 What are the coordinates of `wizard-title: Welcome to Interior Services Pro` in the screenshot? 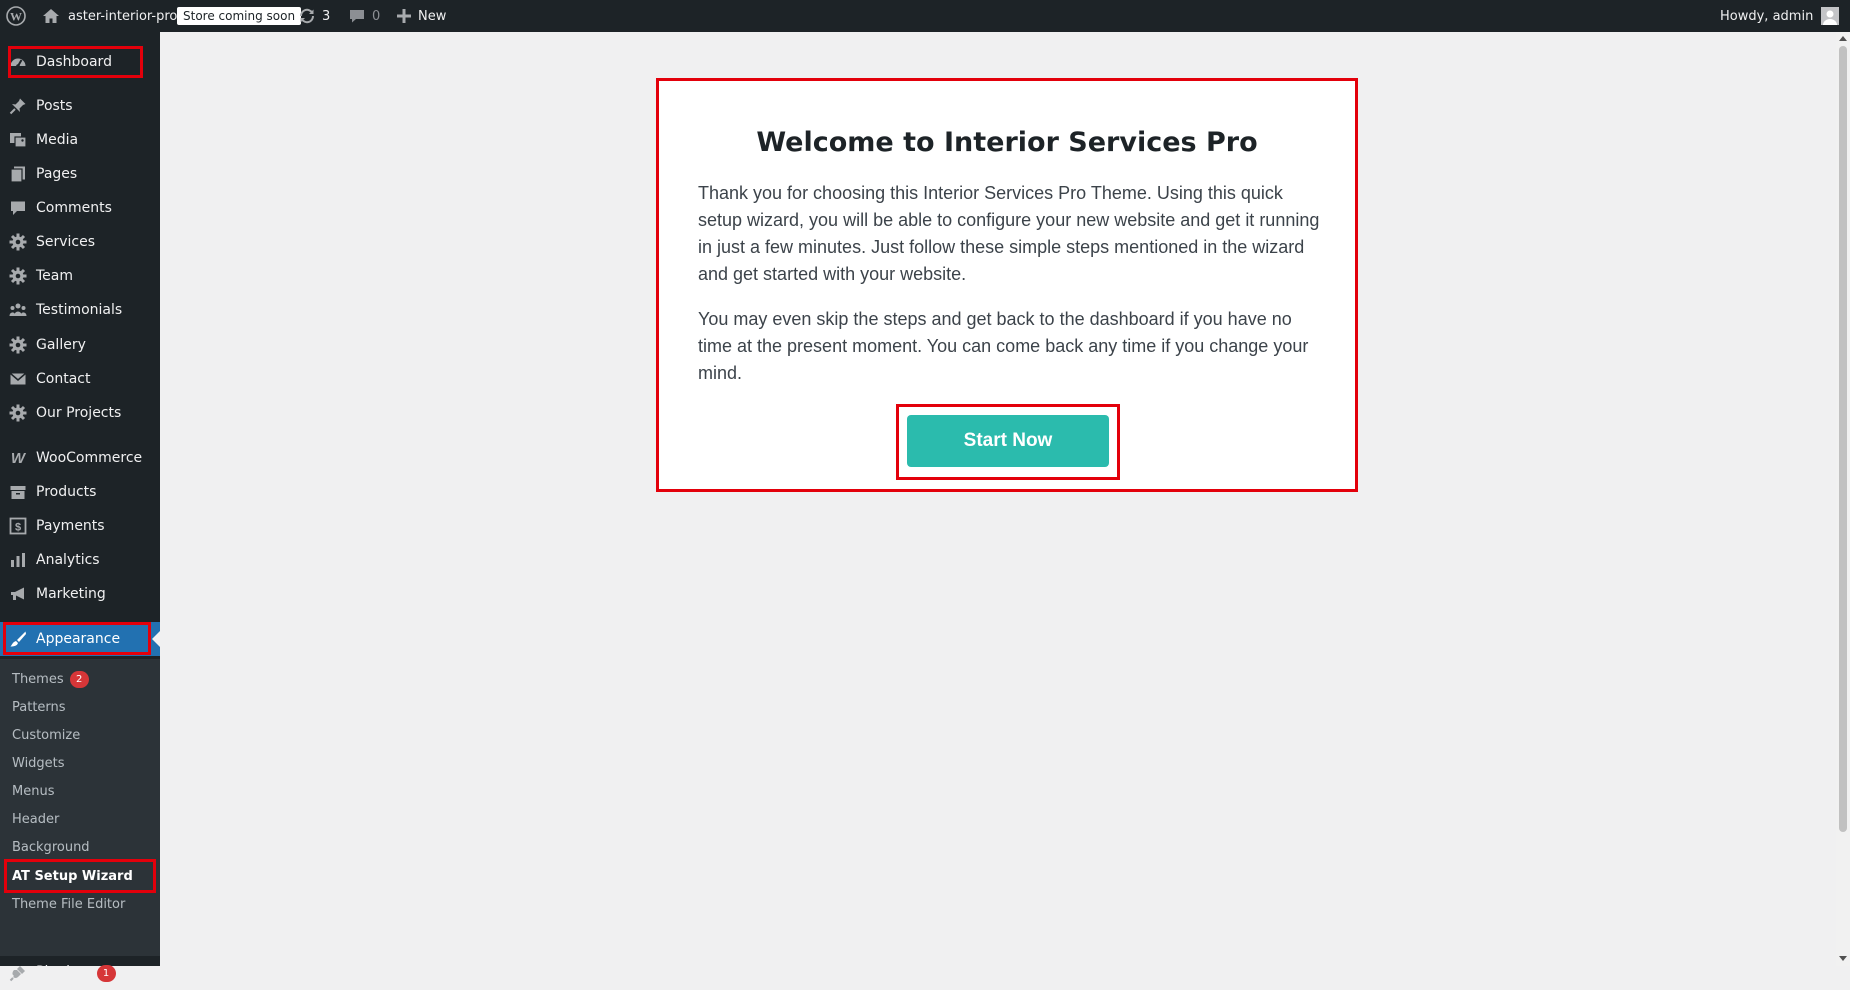 It's located at (1007, 142).